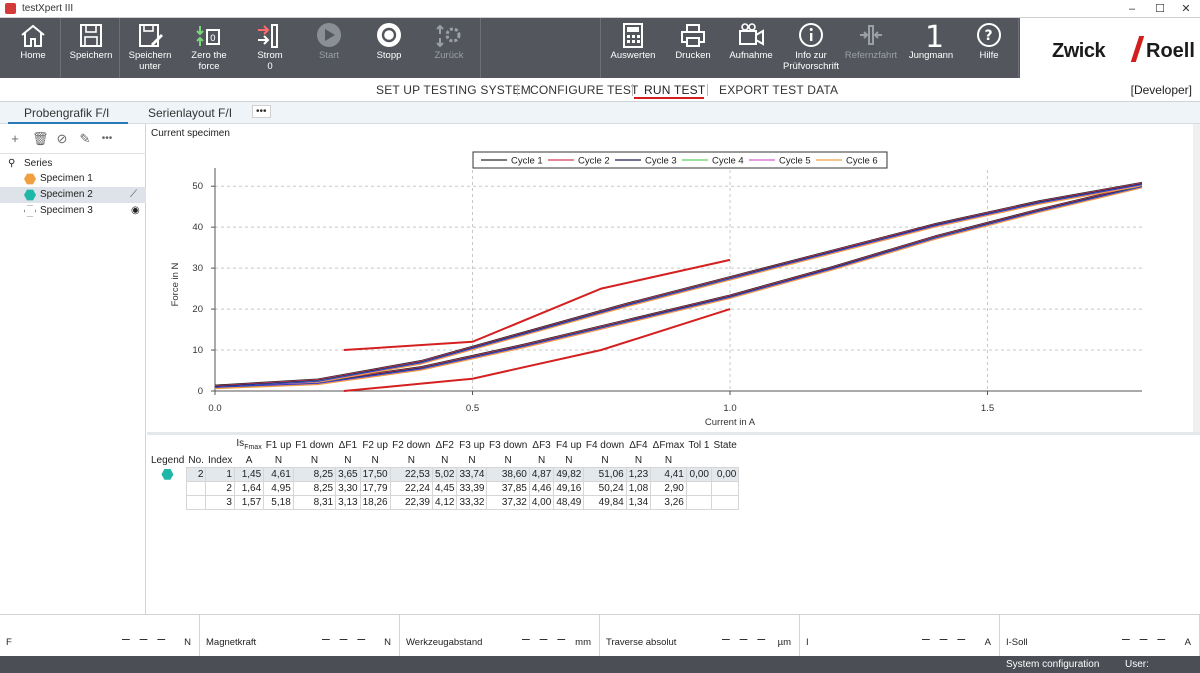  I want to click on table-cell: 17,79, so click(375, 488).